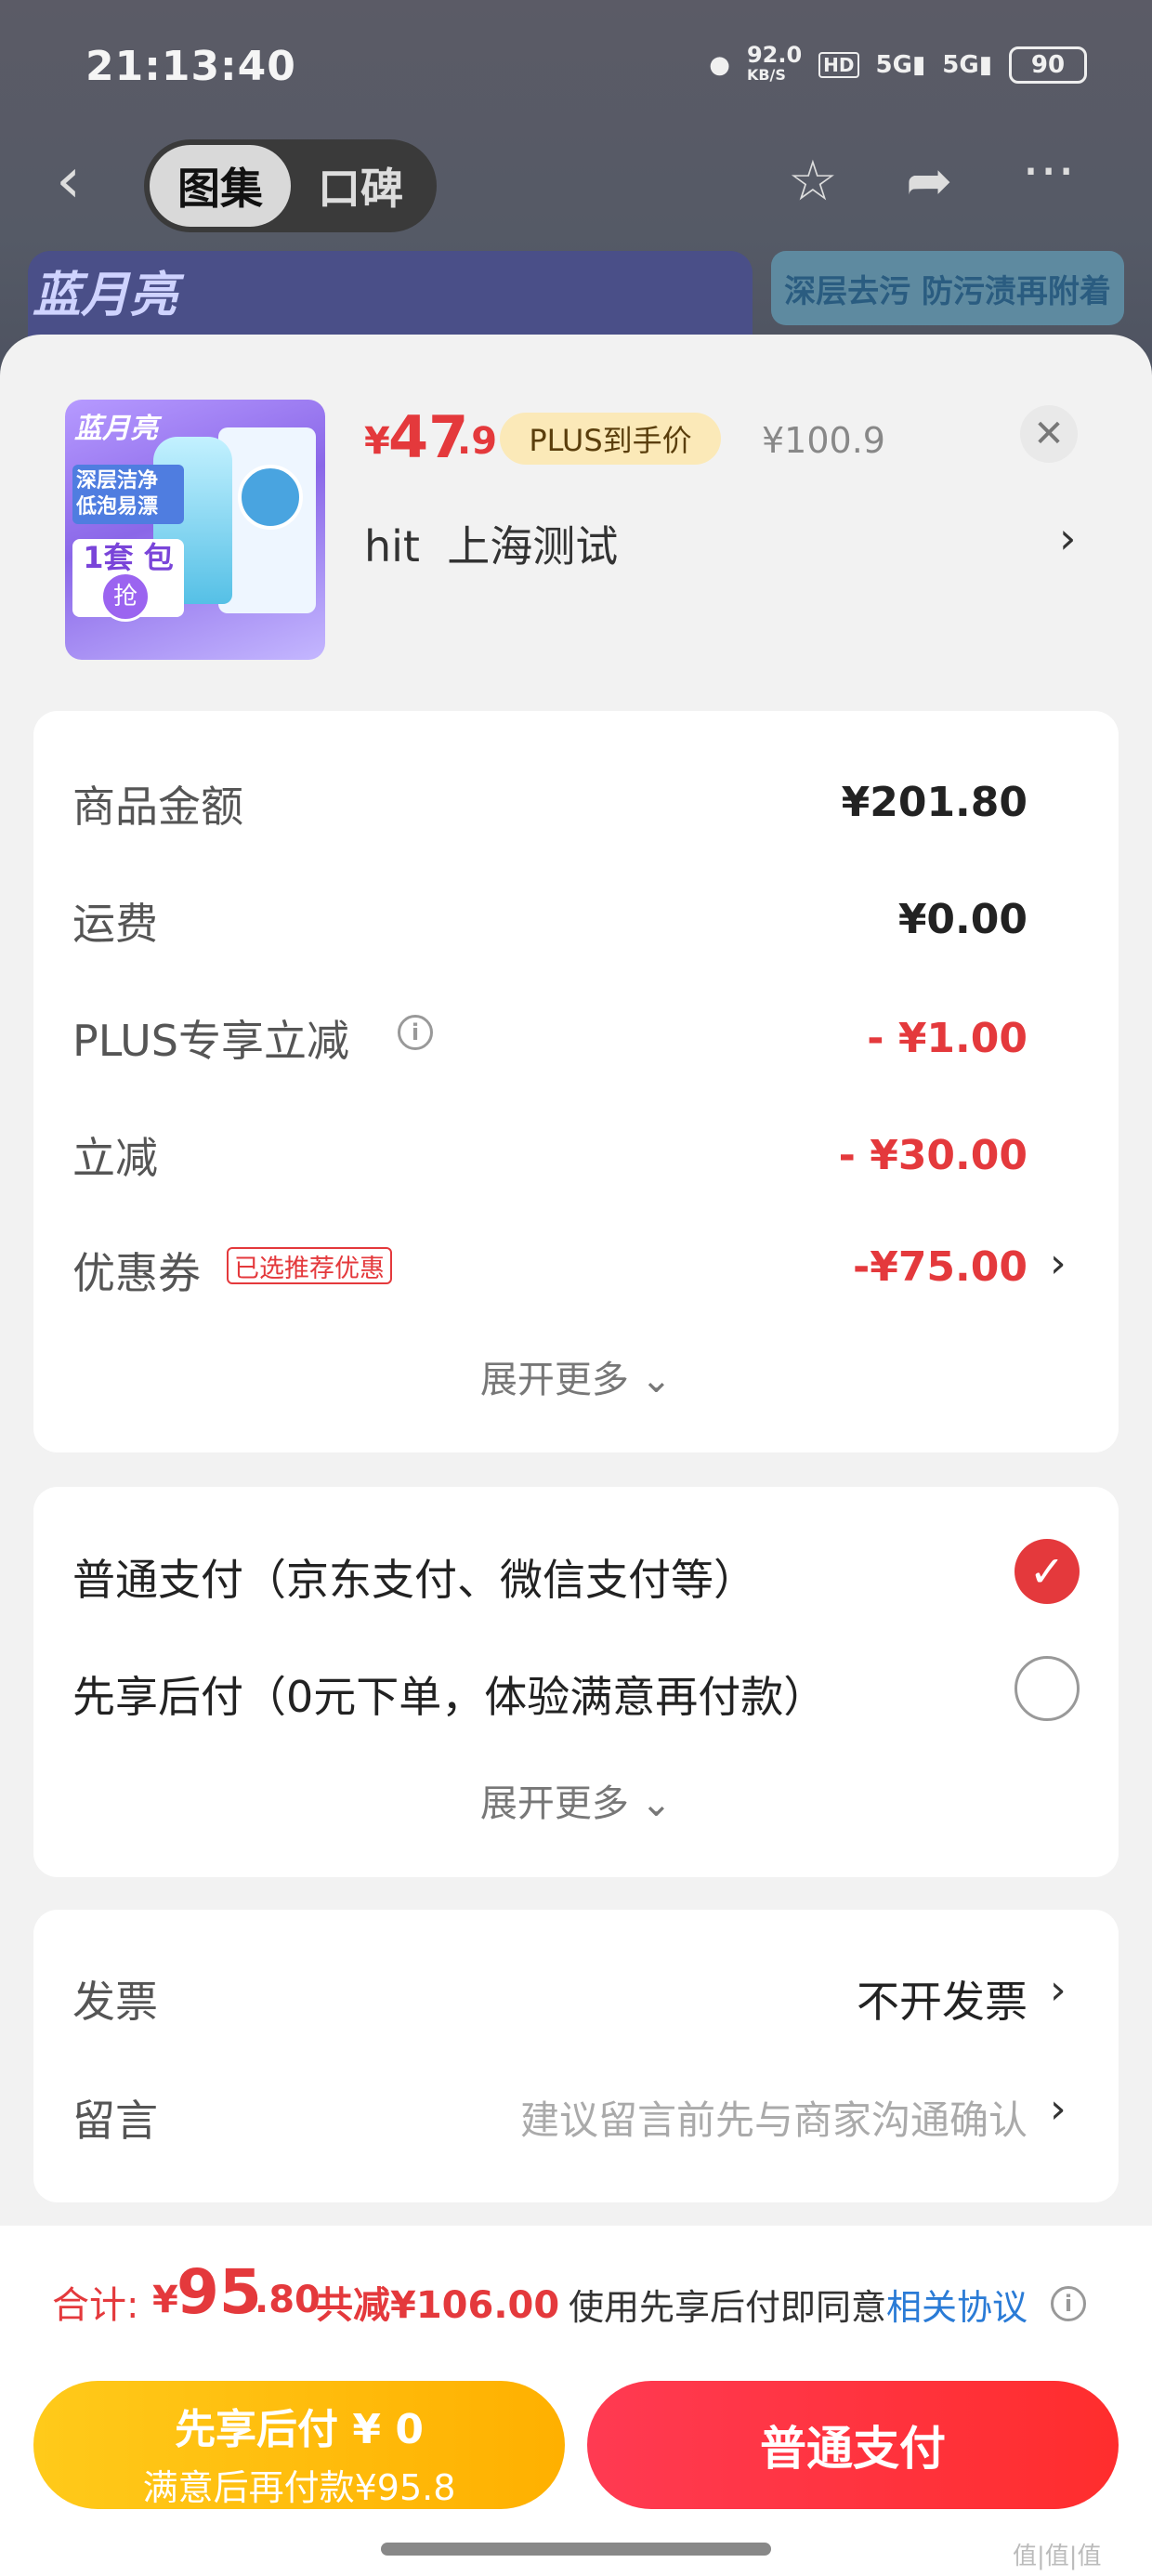  What do you see at coordinates (125, 597) in the screenshot?
I see `product-grab-badge: 抢` at bounding box center [125, 597].